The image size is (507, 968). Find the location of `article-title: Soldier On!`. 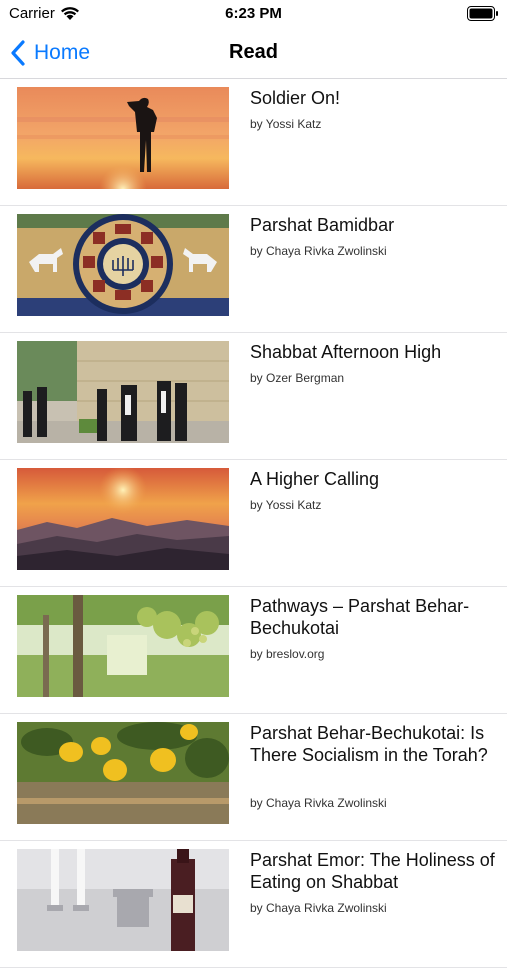

article-title: Soldier On! is located at coordinates (295, 98).